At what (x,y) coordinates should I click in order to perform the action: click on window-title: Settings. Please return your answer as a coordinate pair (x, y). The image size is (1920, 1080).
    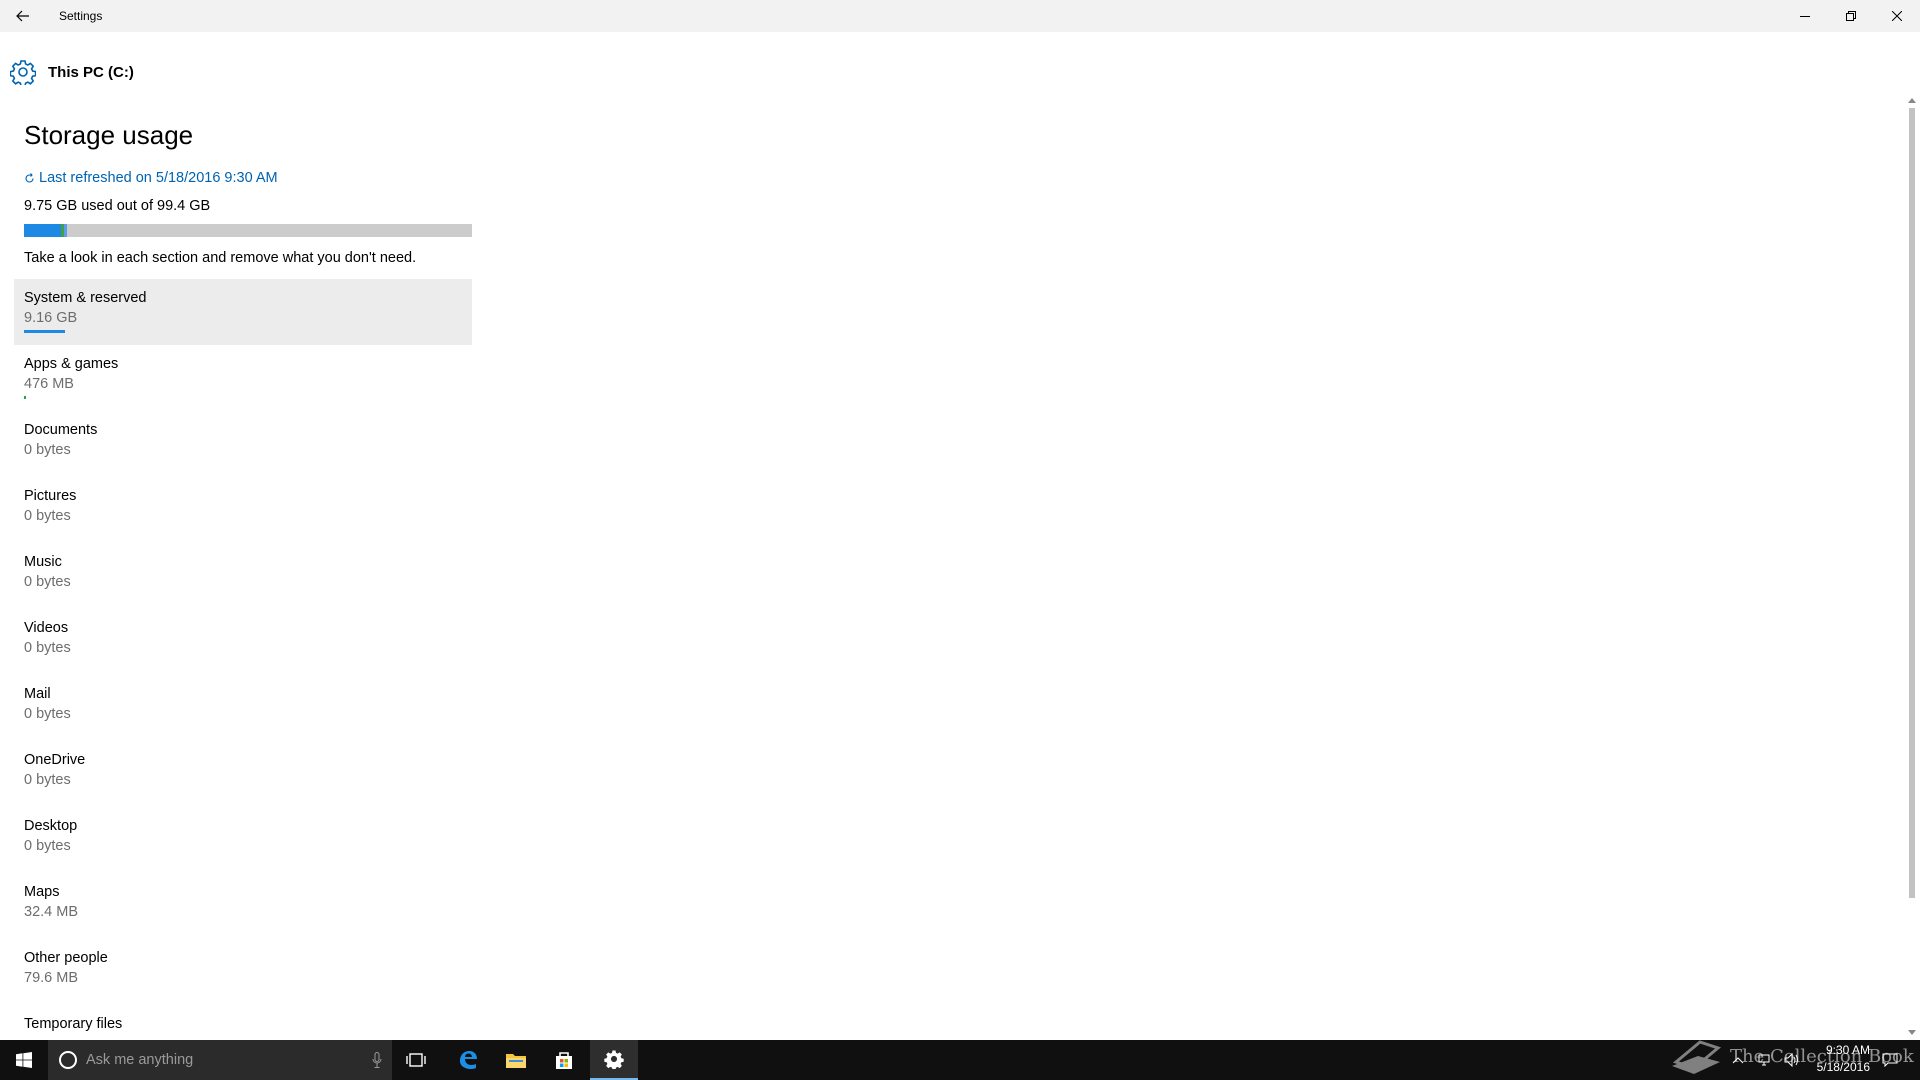
    Looking at the image, I should click on (81, 16).